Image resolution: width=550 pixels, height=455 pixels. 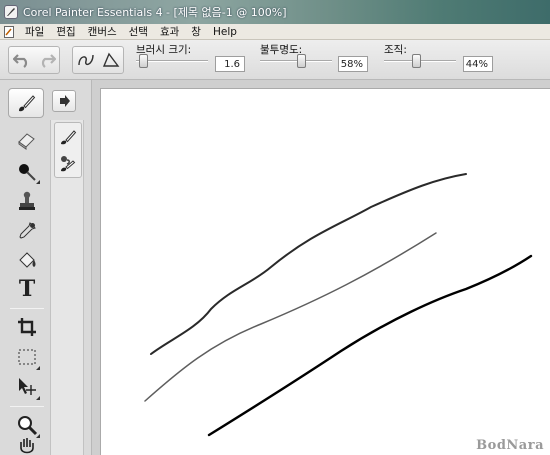 What do you see at coordinates (46, 60) in the screenshot?
I see `redo-icon` at bounding box center [46, 60].